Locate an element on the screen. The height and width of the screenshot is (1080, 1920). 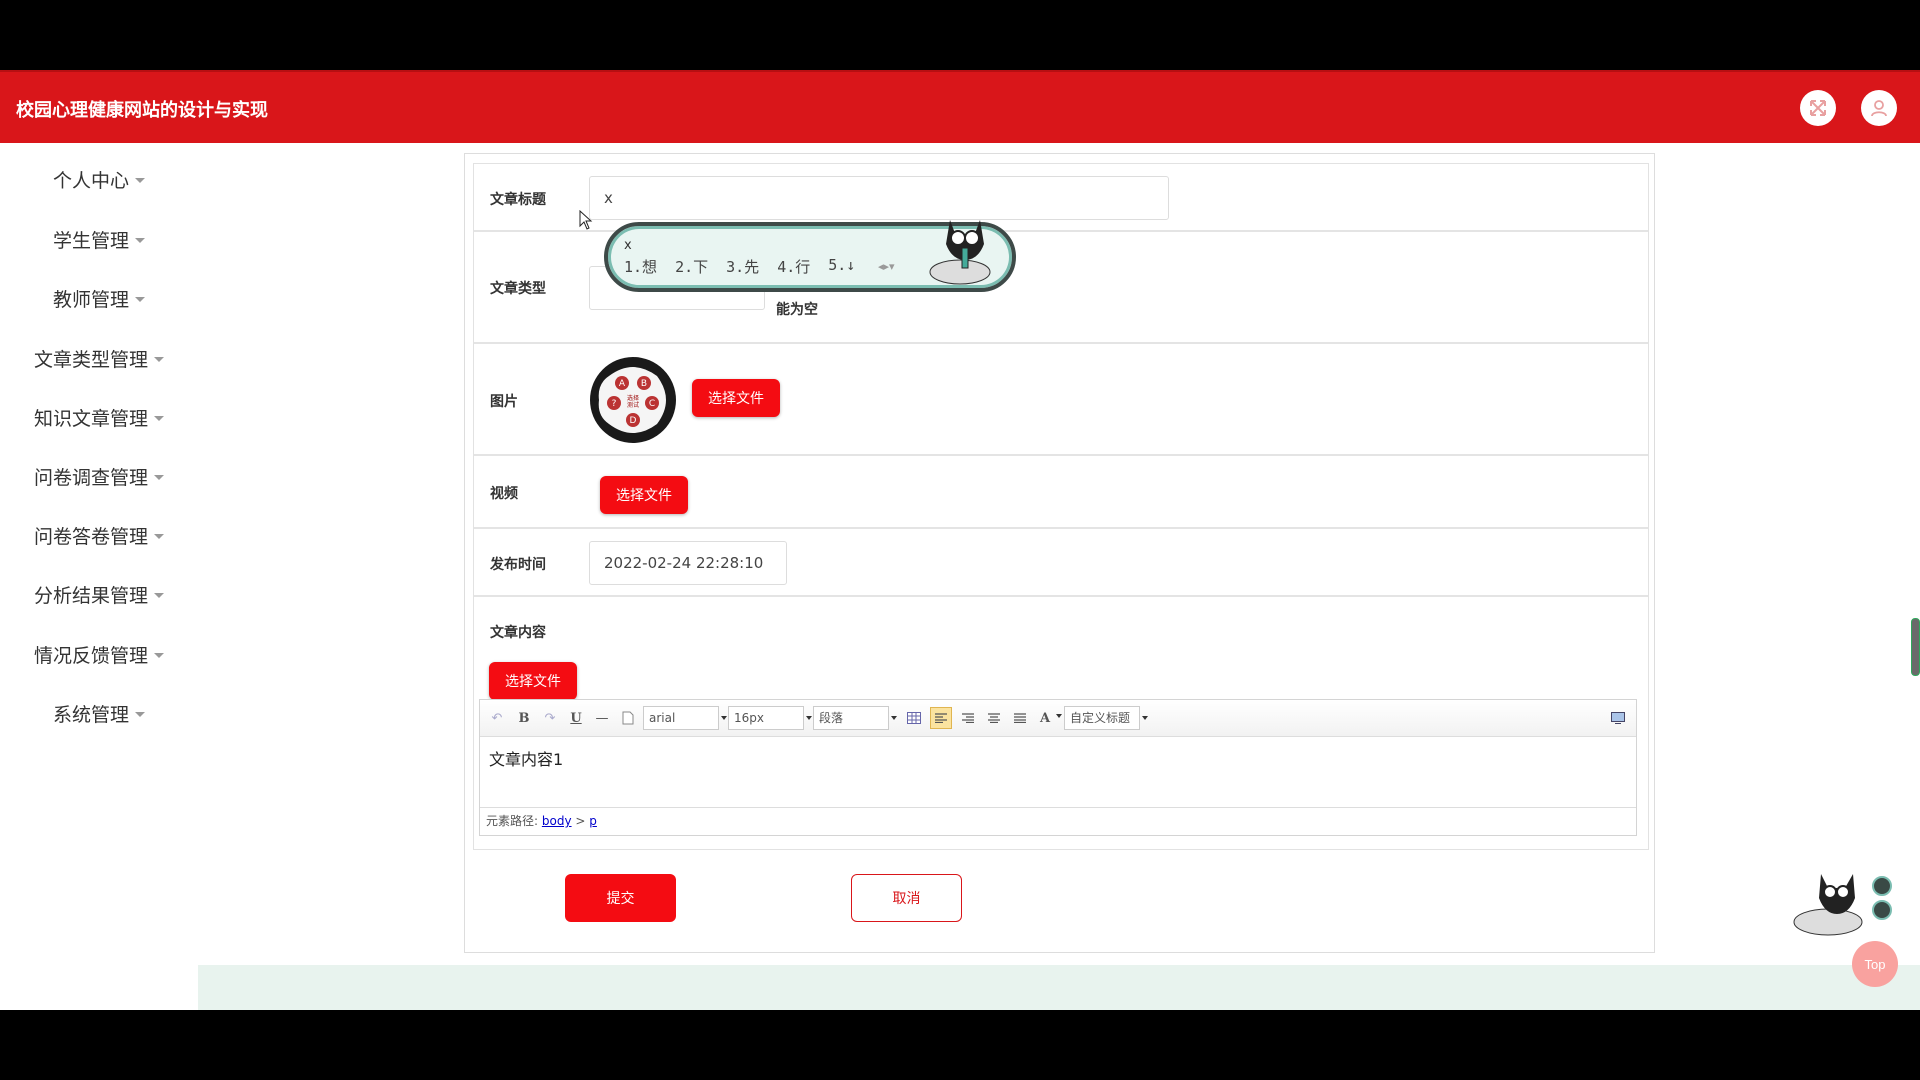
footer-strip is located at coordinates (1059, 987).